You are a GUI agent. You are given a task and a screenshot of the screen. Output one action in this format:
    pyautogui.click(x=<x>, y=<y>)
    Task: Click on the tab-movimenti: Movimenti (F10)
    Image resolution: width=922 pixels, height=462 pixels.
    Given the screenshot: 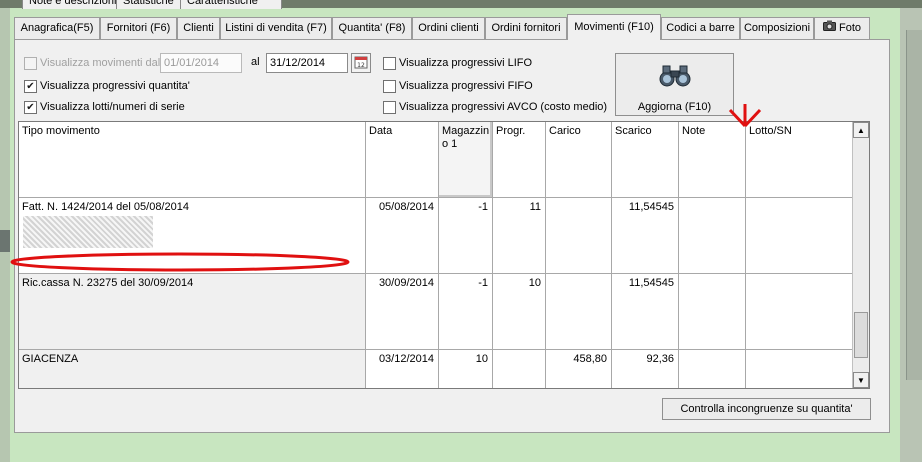 What is the action you would take?
    pyautogui.click(x=614, y=27)
    